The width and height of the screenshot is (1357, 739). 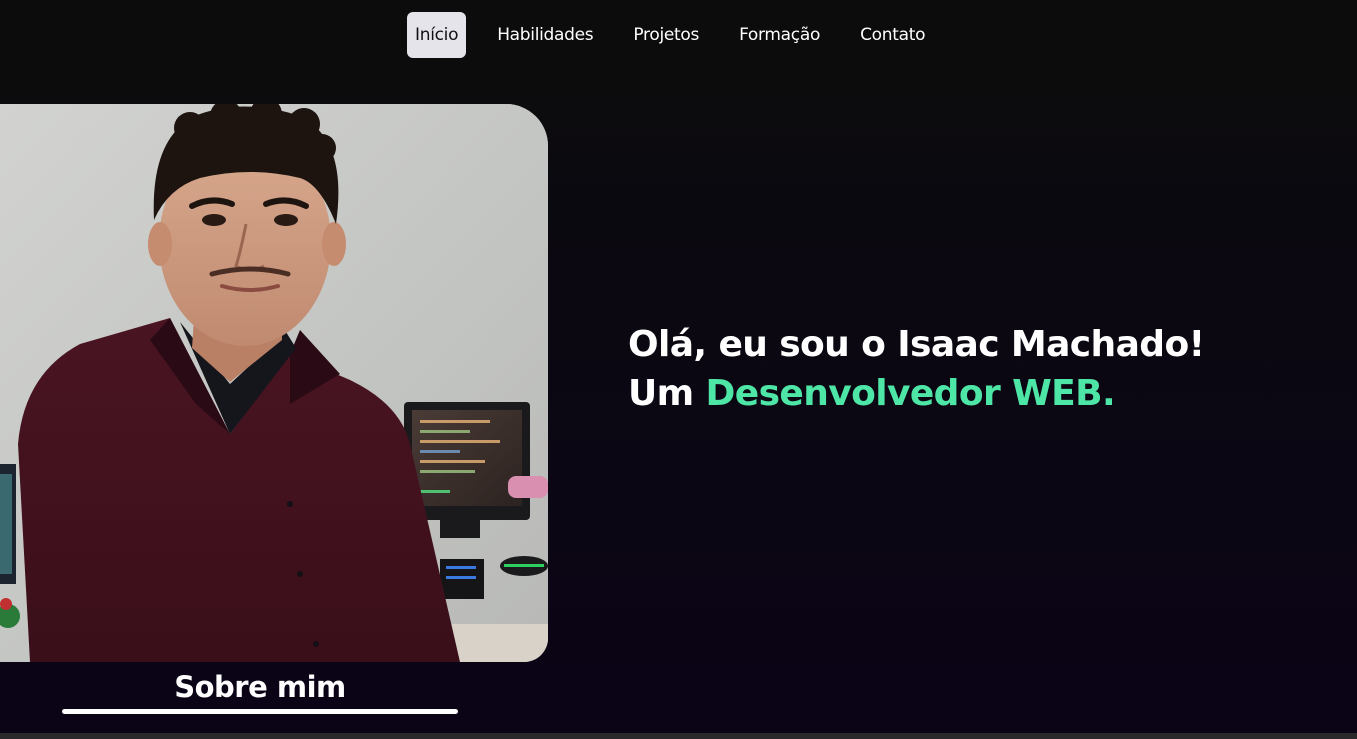 What do you see at coordinates (667, 393) in the screenshot?
I see `hero-line-2-prefix: Um` at bounding box center [667, 393].